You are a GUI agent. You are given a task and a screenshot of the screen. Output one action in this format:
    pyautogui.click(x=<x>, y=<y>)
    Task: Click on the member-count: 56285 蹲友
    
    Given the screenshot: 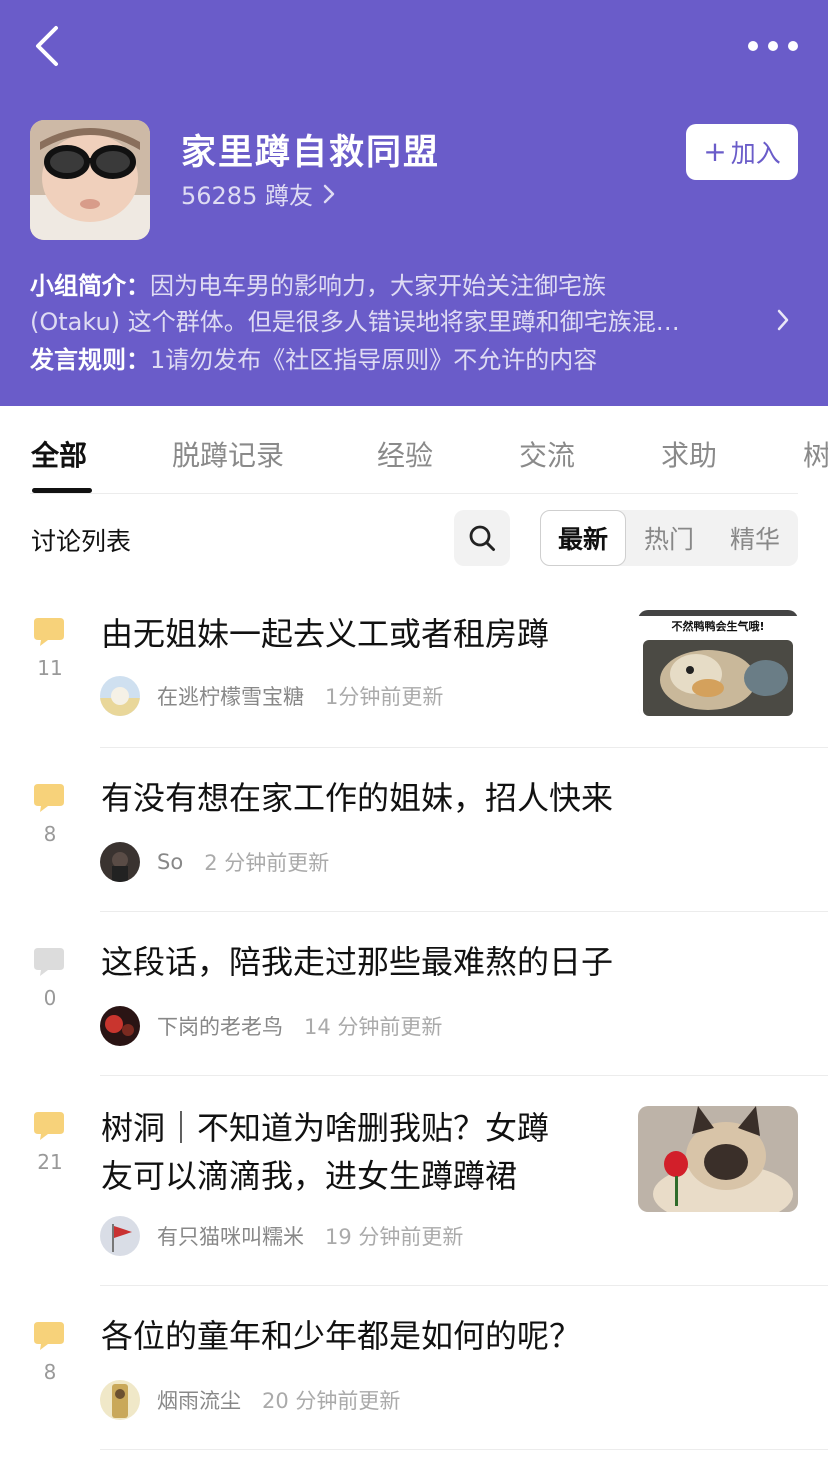 What is the action you would take?
    pyautogui.click(x=247, y=196)
    